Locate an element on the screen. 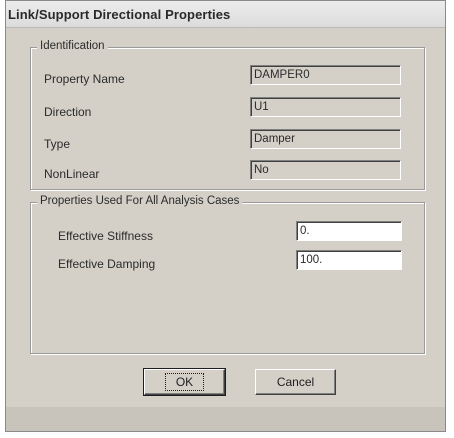 This screenshot has height=438, width=454. cancel-button: Cancel is located at coordinates (295, 382).